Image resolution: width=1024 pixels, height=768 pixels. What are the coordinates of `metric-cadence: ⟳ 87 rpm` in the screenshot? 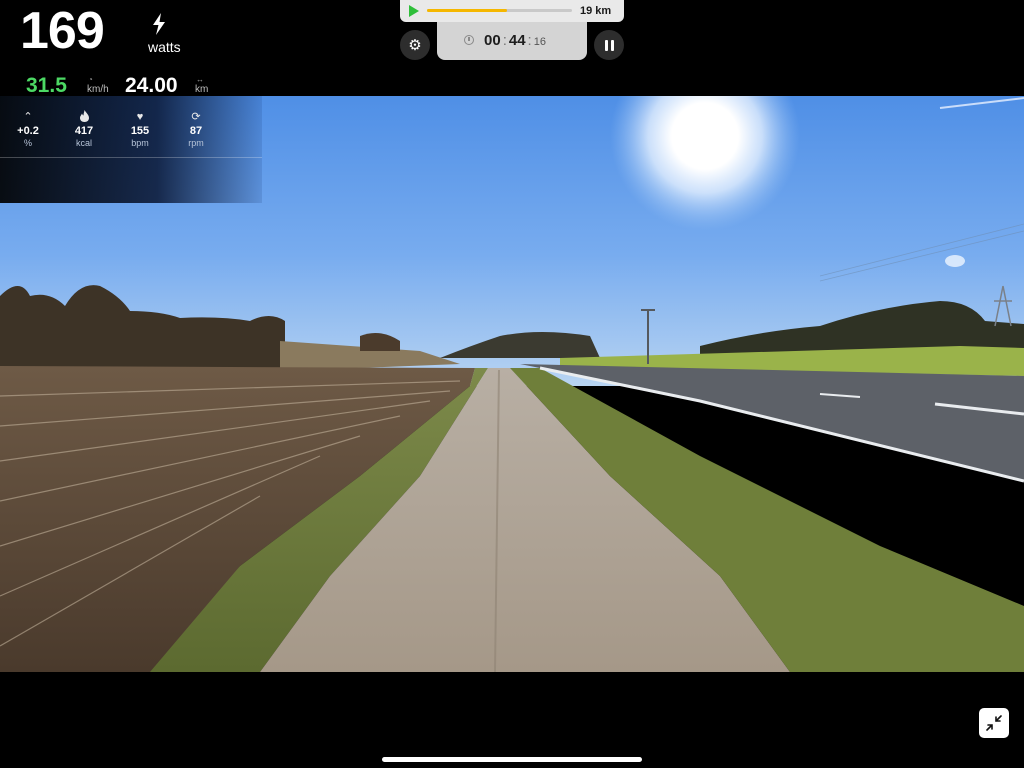 It's located at (196, 129).